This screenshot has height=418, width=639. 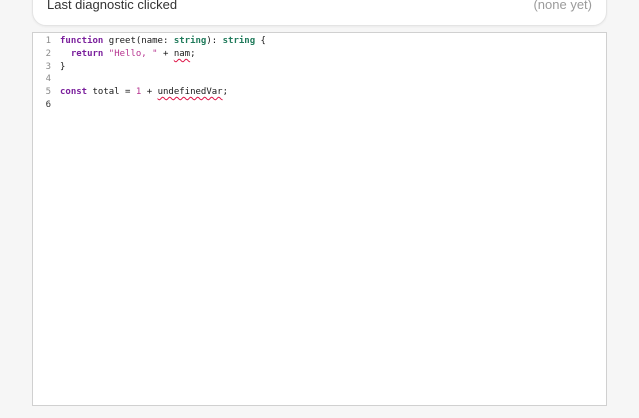 What do you see at coordinates (87, 53) in the screenshot?
I see `code-token: return` at bounding box center [87, 53].